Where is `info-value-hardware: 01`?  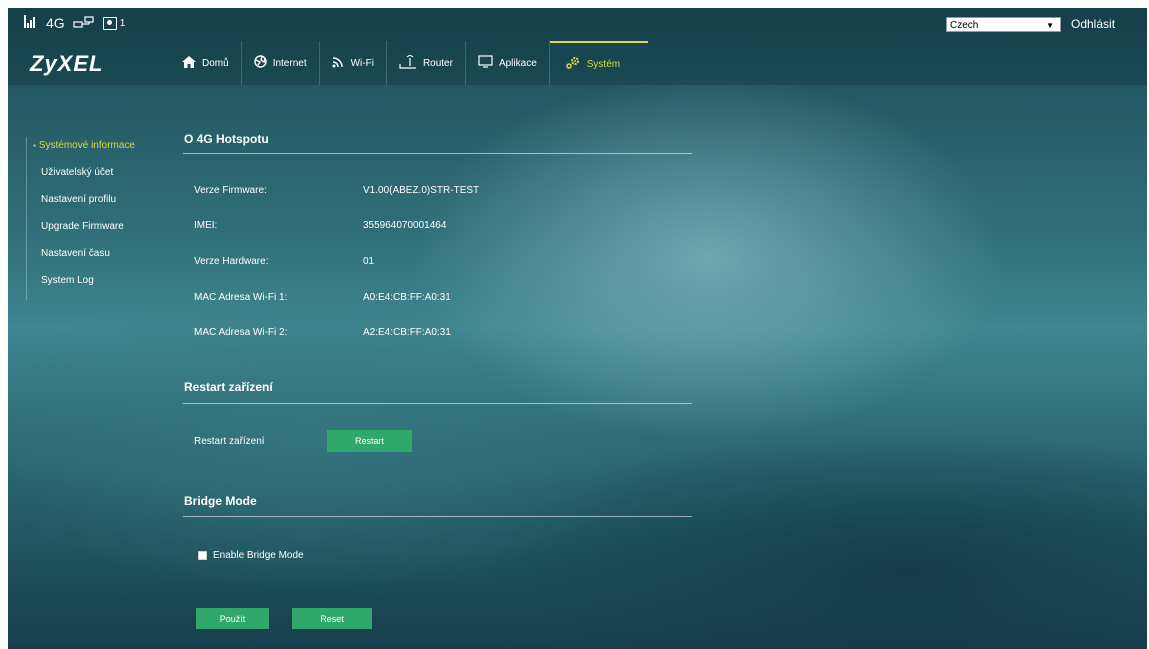 info-value-hardware: 01 is located at coordinates (369, 261).